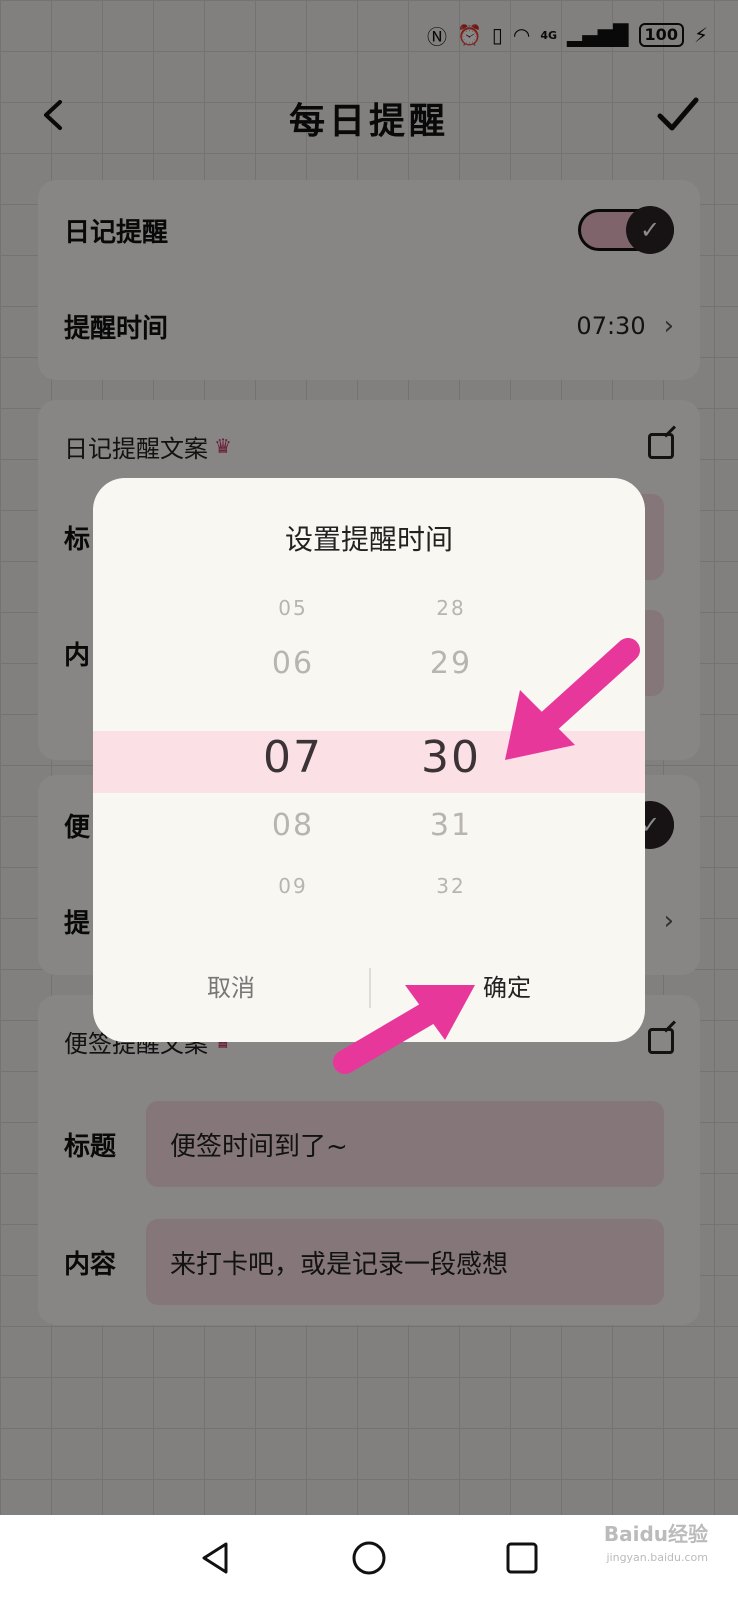 This screenshot has width=738, height=1600. I want to click on arrow-to-minute-icon, so click(572, 699).